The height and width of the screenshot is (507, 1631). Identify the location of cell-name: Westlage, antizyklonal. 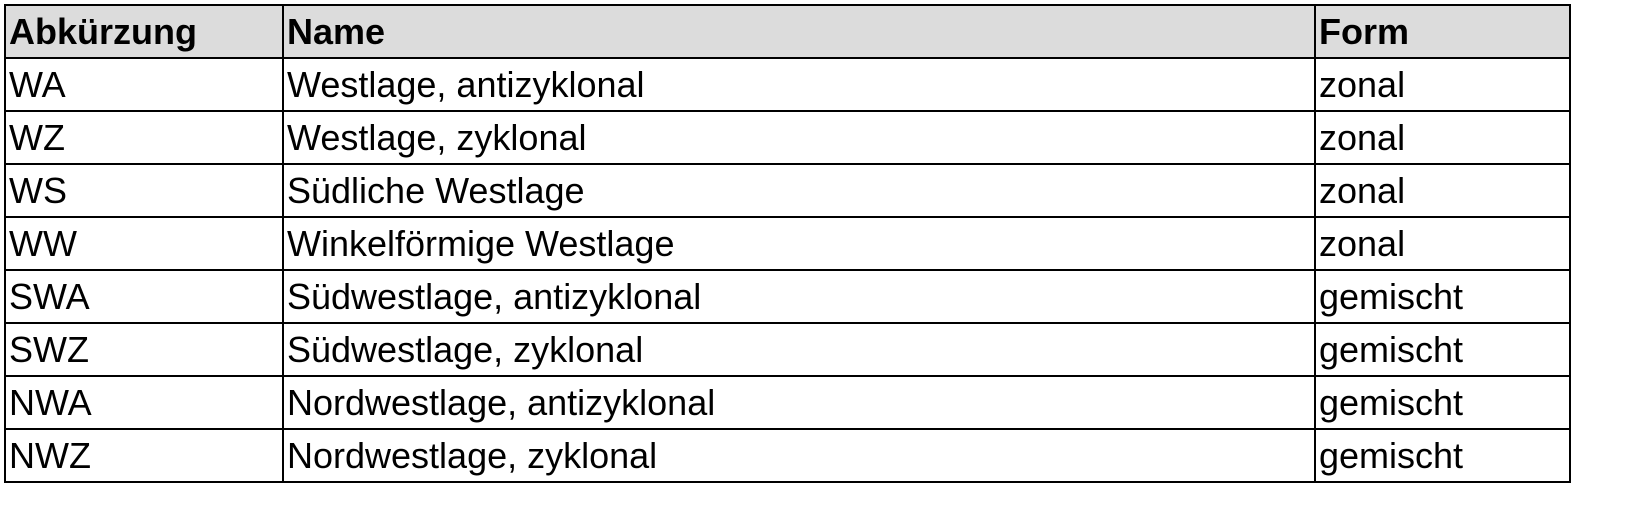
(799, 84).